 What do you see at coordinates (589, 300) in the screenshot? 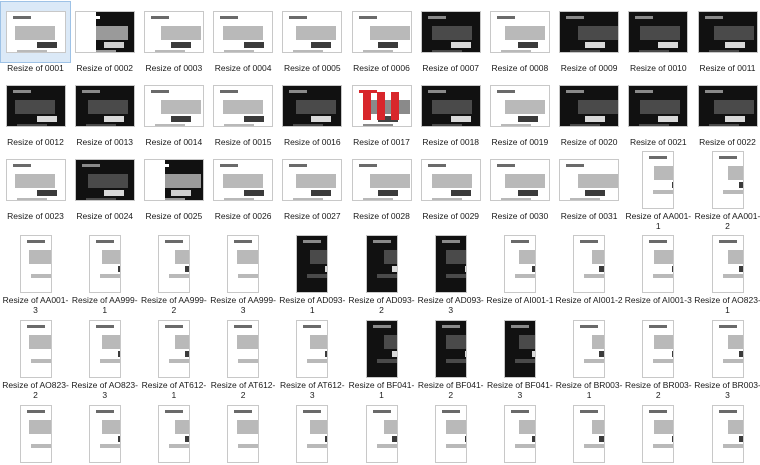
I see `file-name-label: Resize of AI001-2` at bounding box center [589, 300].